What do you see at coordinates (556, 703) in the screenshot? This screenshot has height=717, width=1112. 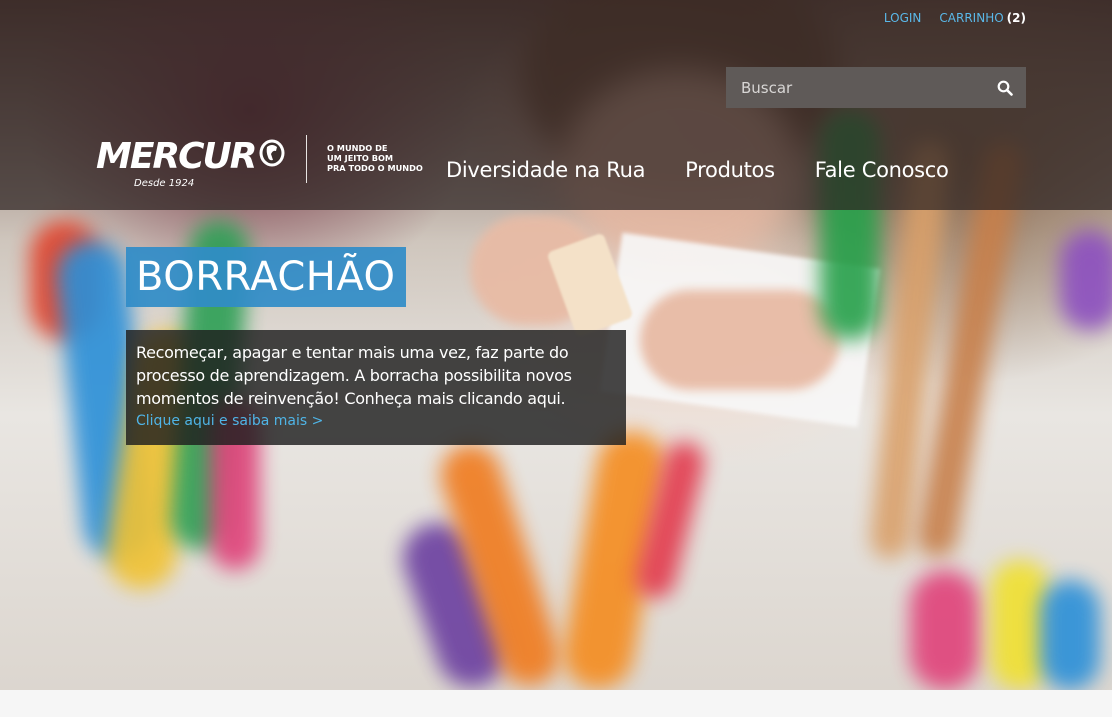 I see `page-bottom-strip` at bounding box center [556, 703].